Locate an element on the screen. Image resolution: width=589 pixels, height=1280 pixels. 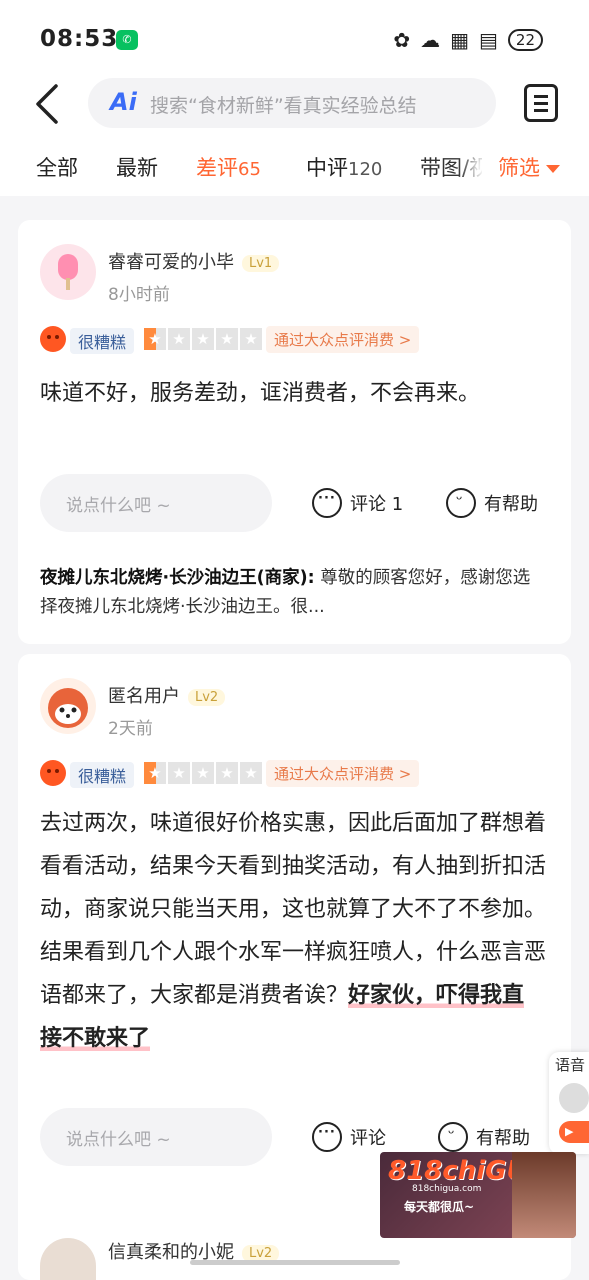
review-time: 2天前 is located at coordinates (130, 729).